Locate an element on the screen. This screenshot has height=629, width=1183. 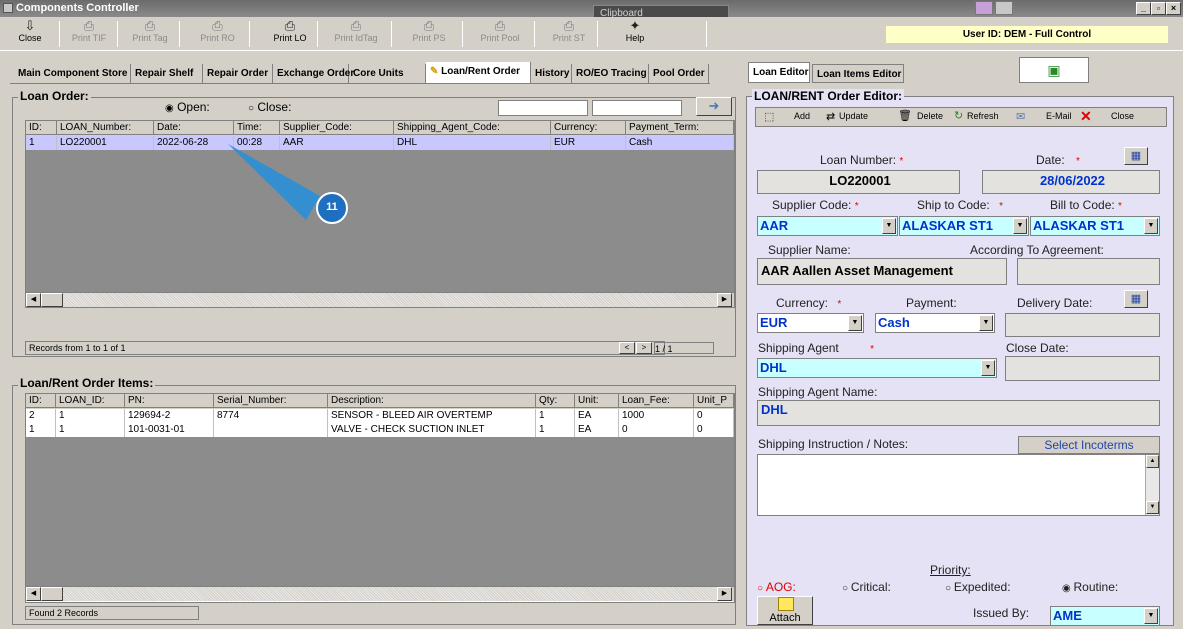
close-window-button: × is located at coordinates (1173, 8).